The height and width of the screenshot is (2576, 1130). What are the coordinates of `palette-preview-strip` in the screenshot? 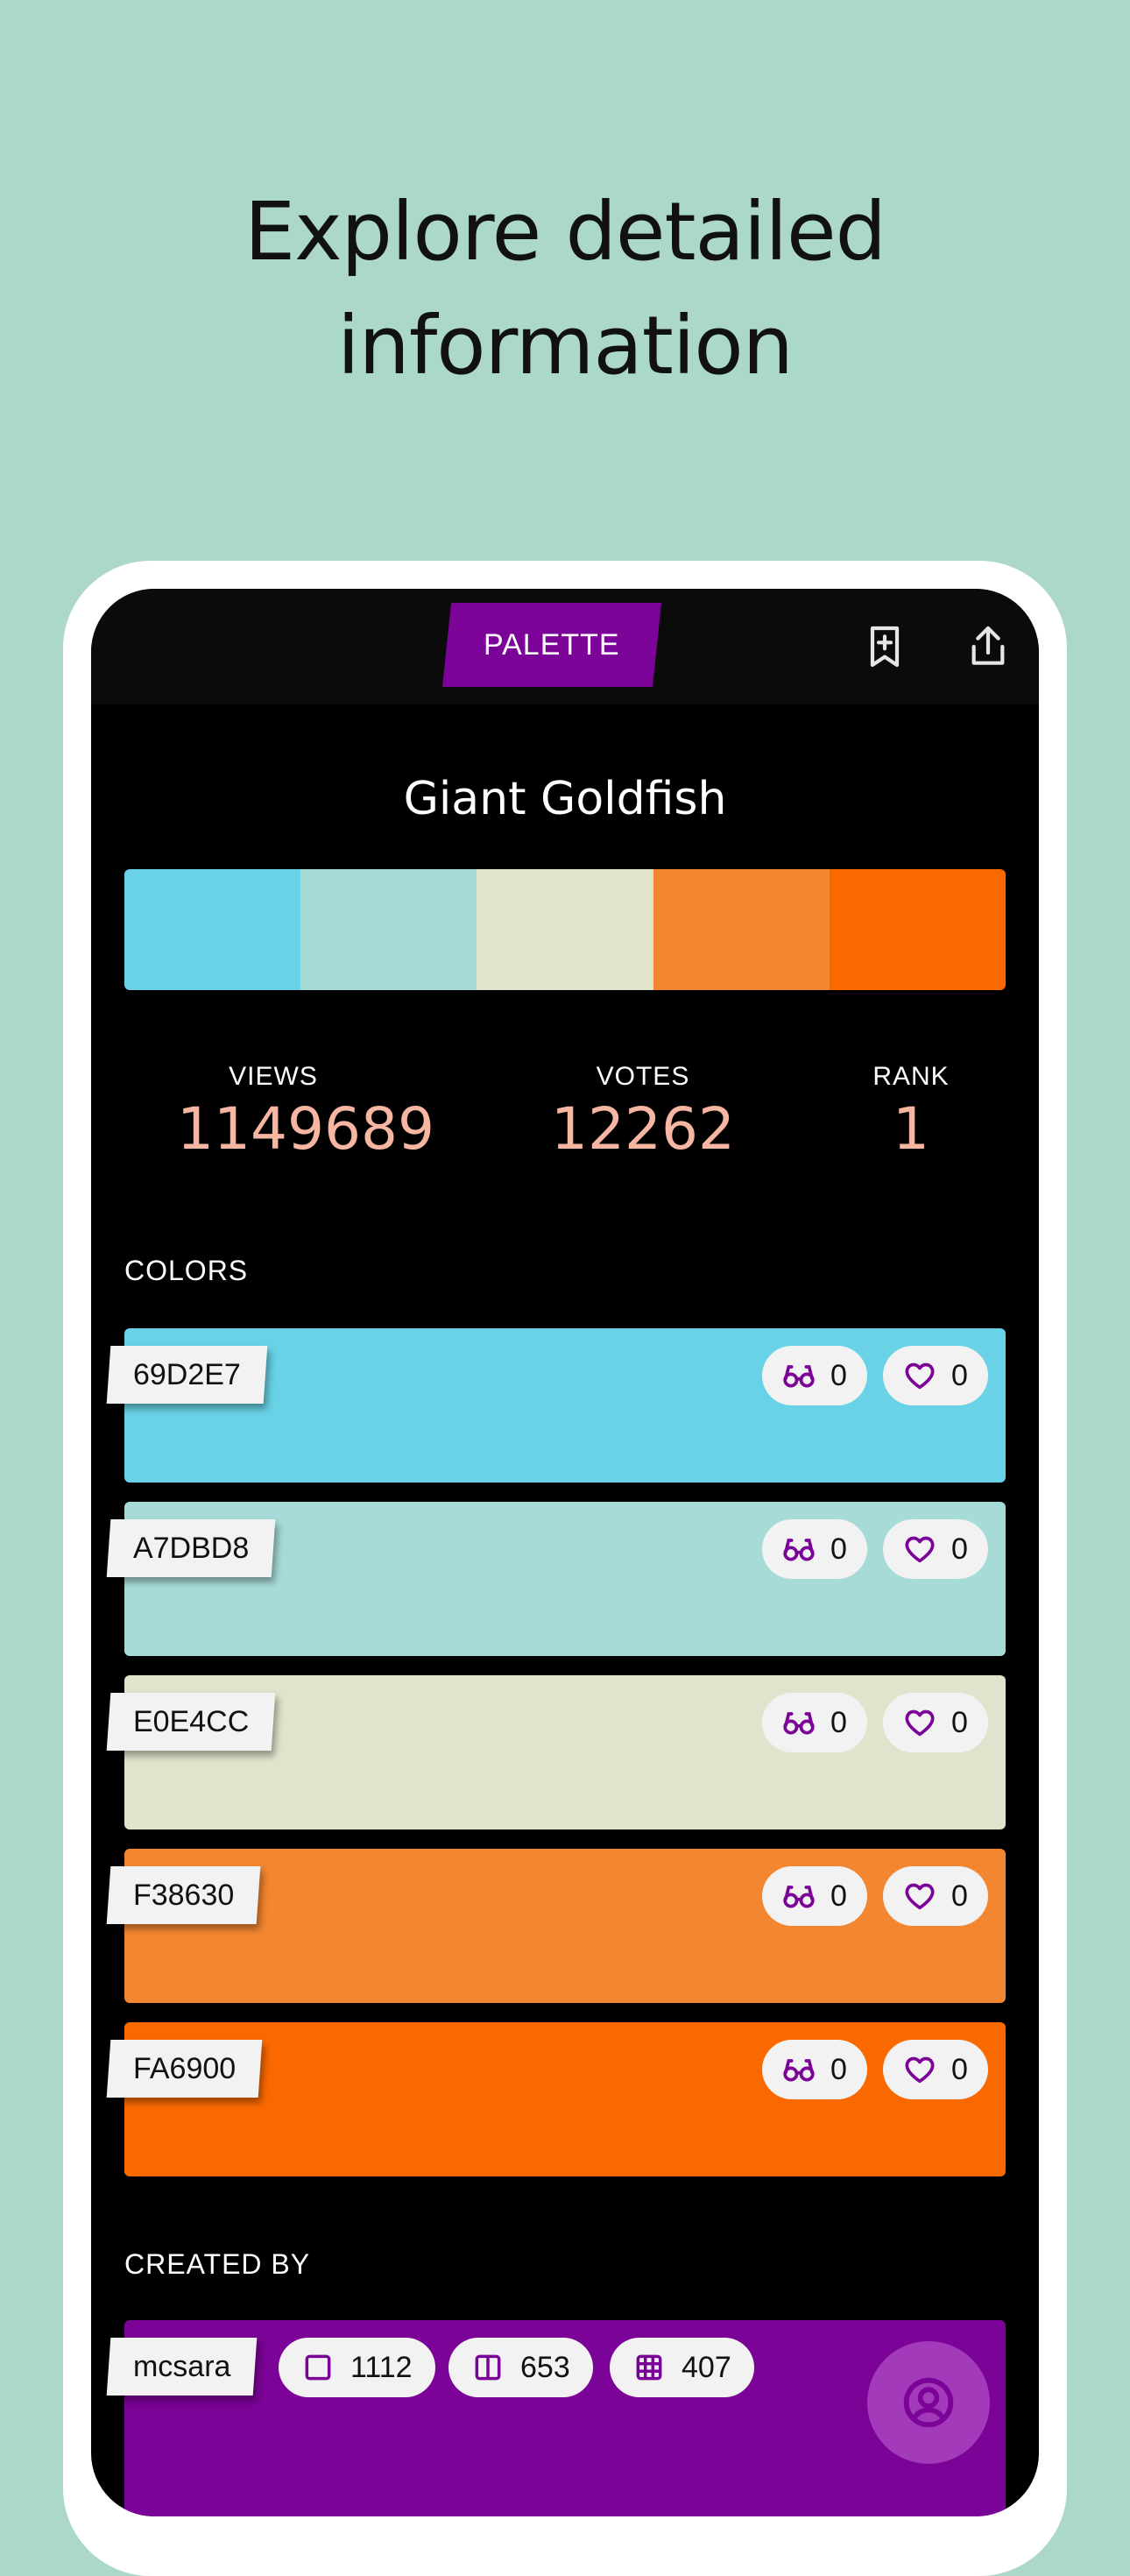 It's located at (565, 929).